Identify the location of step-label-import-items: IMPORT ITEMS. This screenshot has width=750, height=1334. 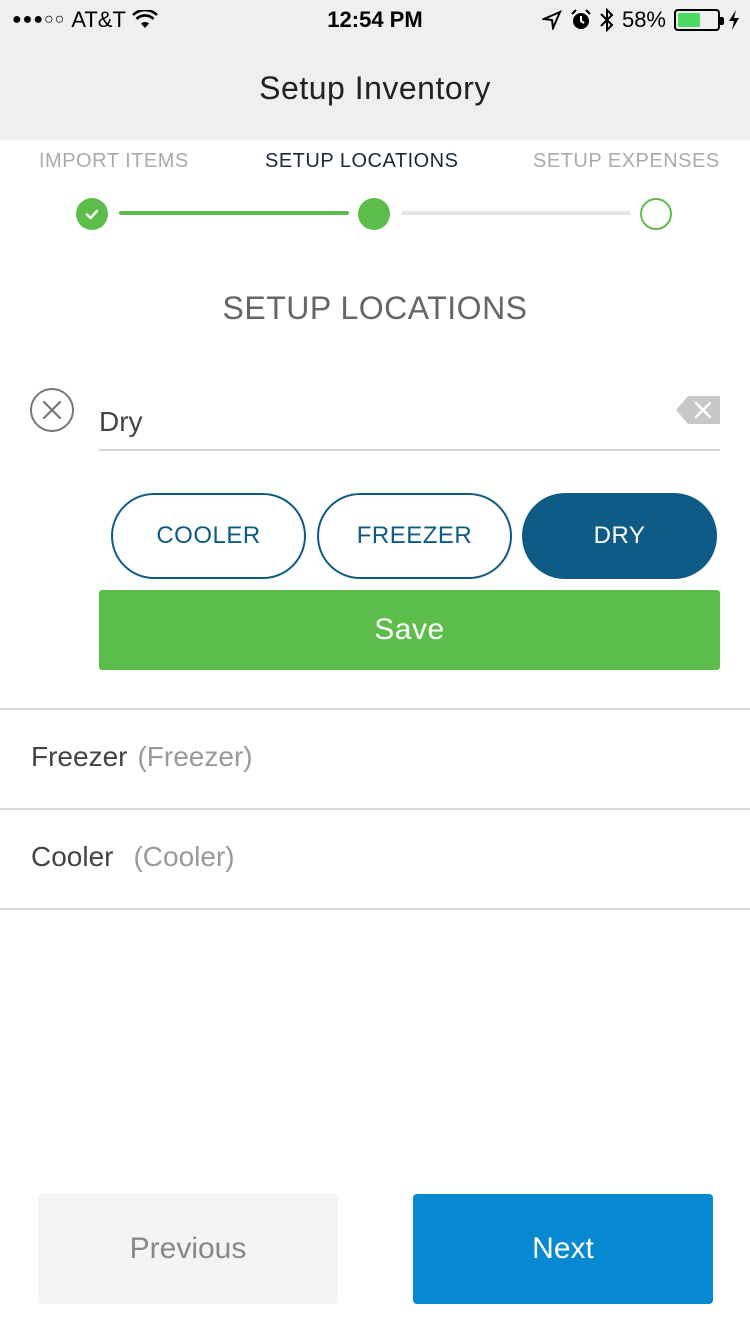
(114, 161).